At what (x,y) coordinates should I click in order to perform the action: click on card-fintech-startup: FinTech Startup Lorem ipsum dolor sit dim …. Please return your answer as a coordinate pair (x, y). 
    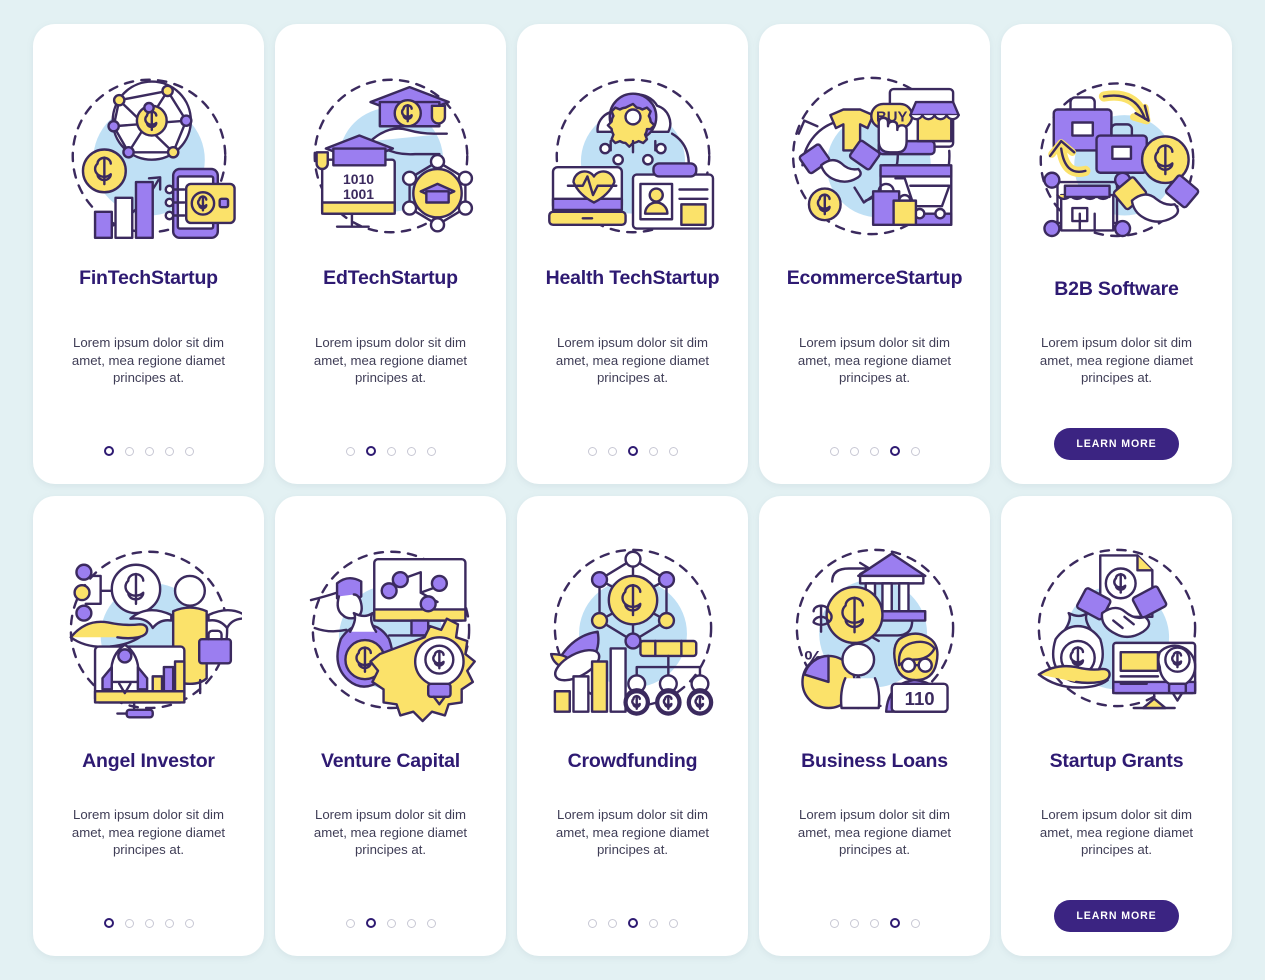
    Looking at the image, I should click on (148, 254).